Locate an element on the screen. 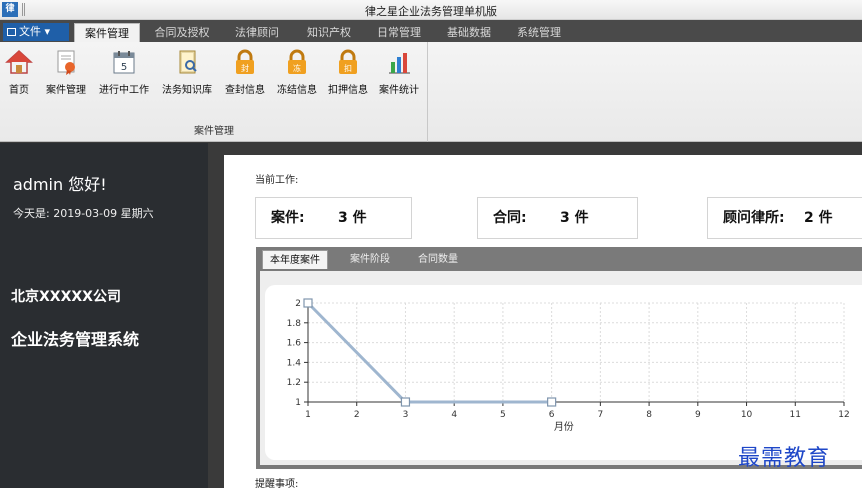 This screenshot has width=862, height=488. menu-bar: 文件 ▾ 案件管理 合同及授权 法律顾问 知识产权 日常管理 基础数据 系统管理 is located at coordinates (431, 31).